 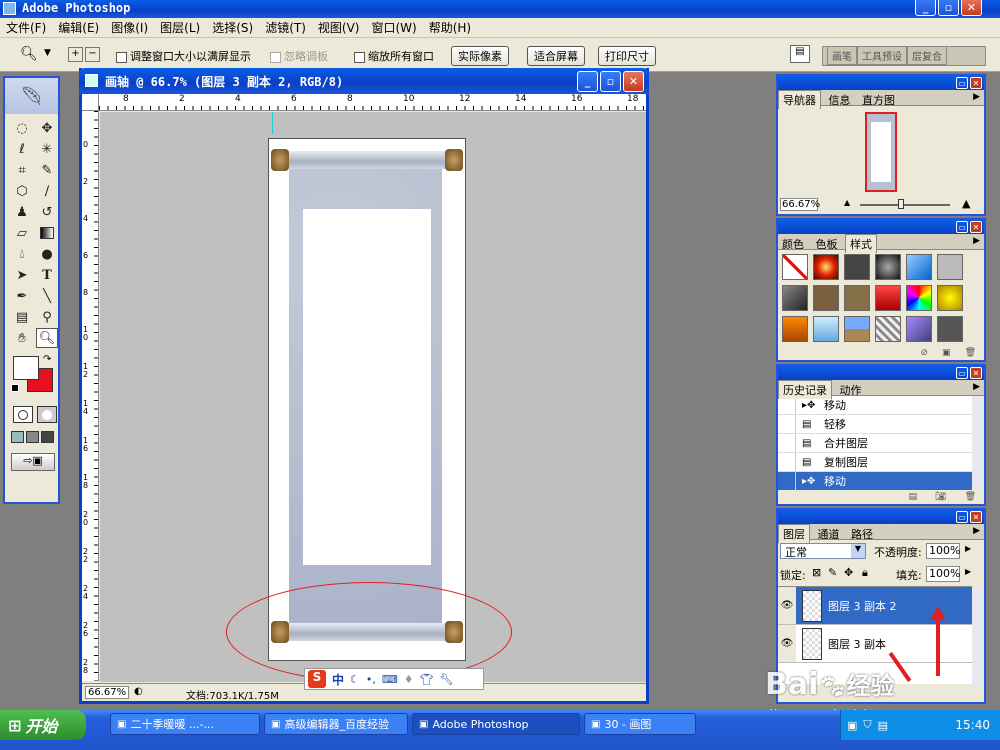 I want to click on blend-mode-select: 正常 ▼, so click(x=823, y=551).